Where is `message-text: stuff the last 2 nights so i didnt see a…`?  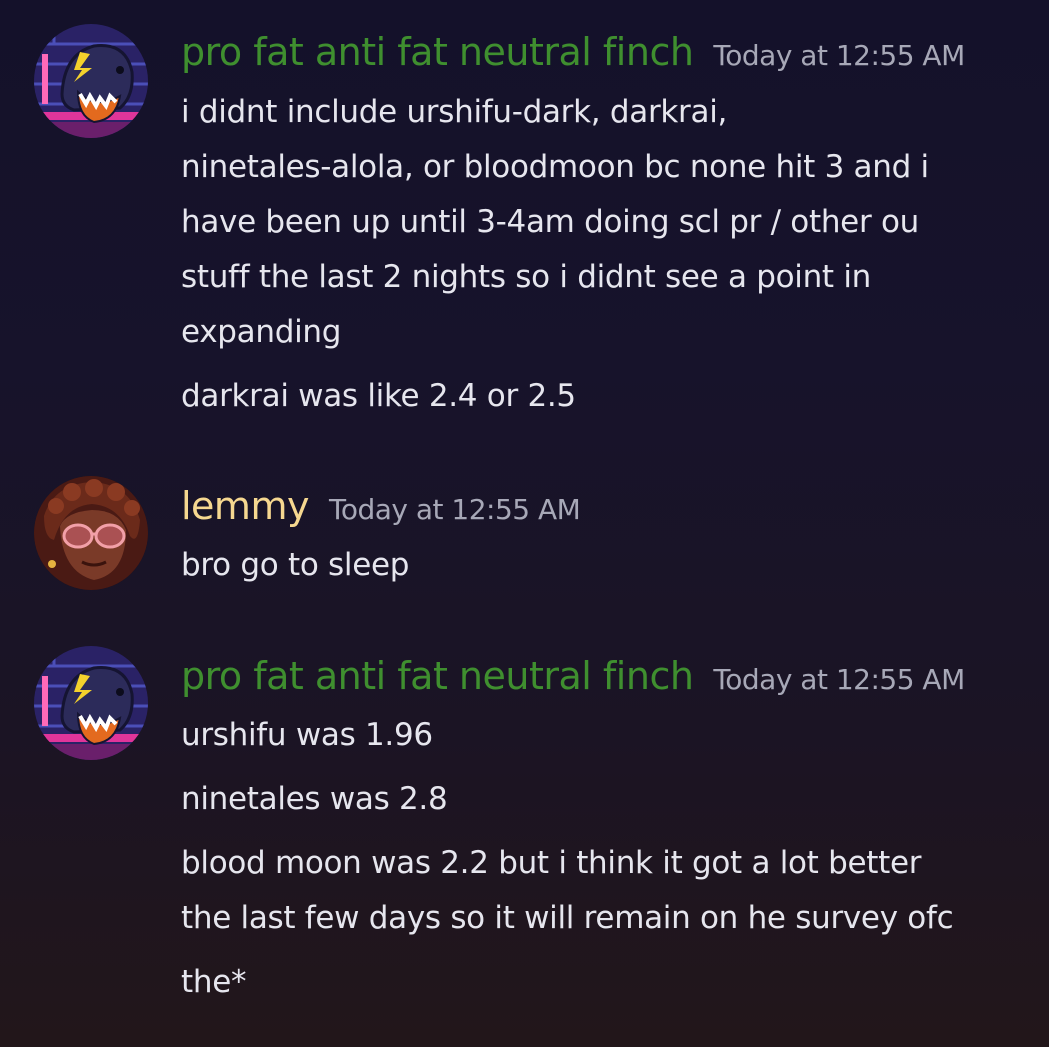 message-text: stuff the last 2 nights so i didnt see a… is located at coordinates (526, 277).